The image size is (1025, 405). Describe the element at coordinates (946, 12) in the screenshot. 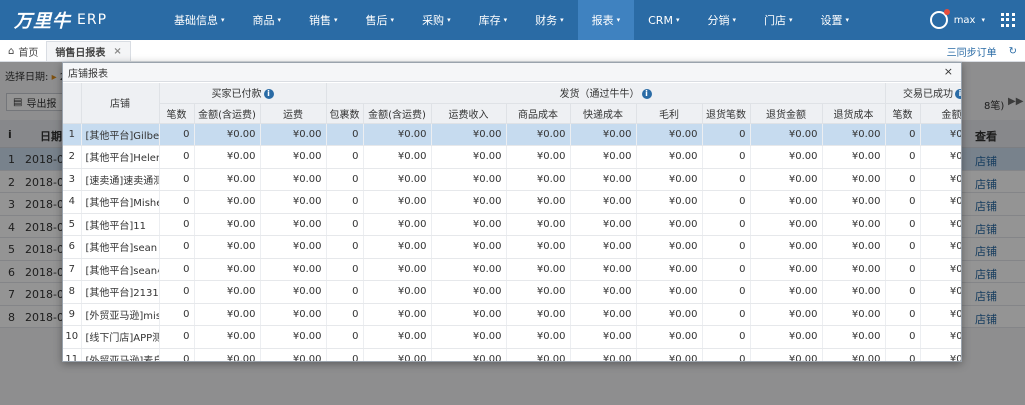

I see `notification-dot` at that location.